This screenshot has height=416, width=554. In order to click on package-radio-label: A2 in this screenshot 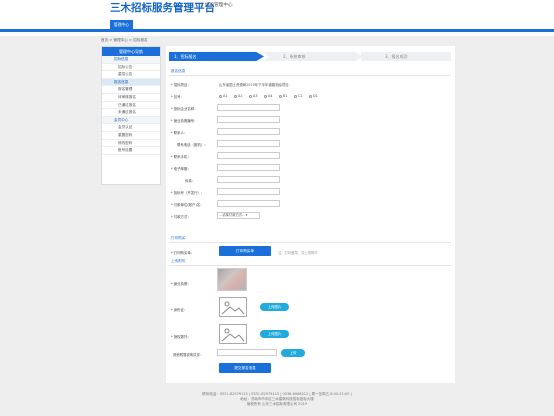, I will do `click(240, 96)`.